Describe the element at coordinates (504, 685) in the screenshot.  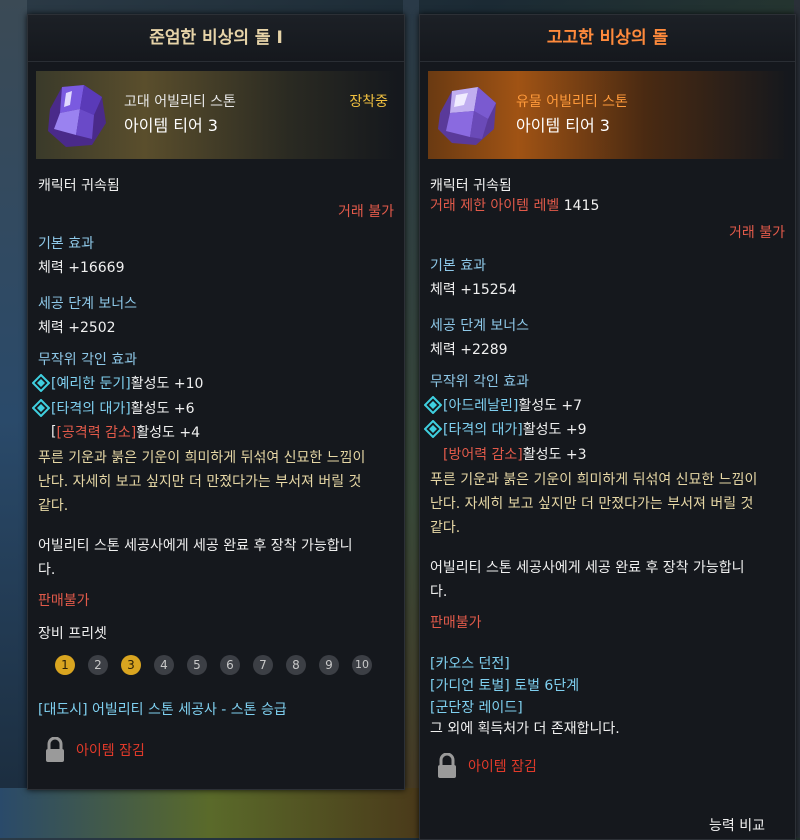
I see `source-link: [가디언 토벌] 토벌 6단계` at that location.